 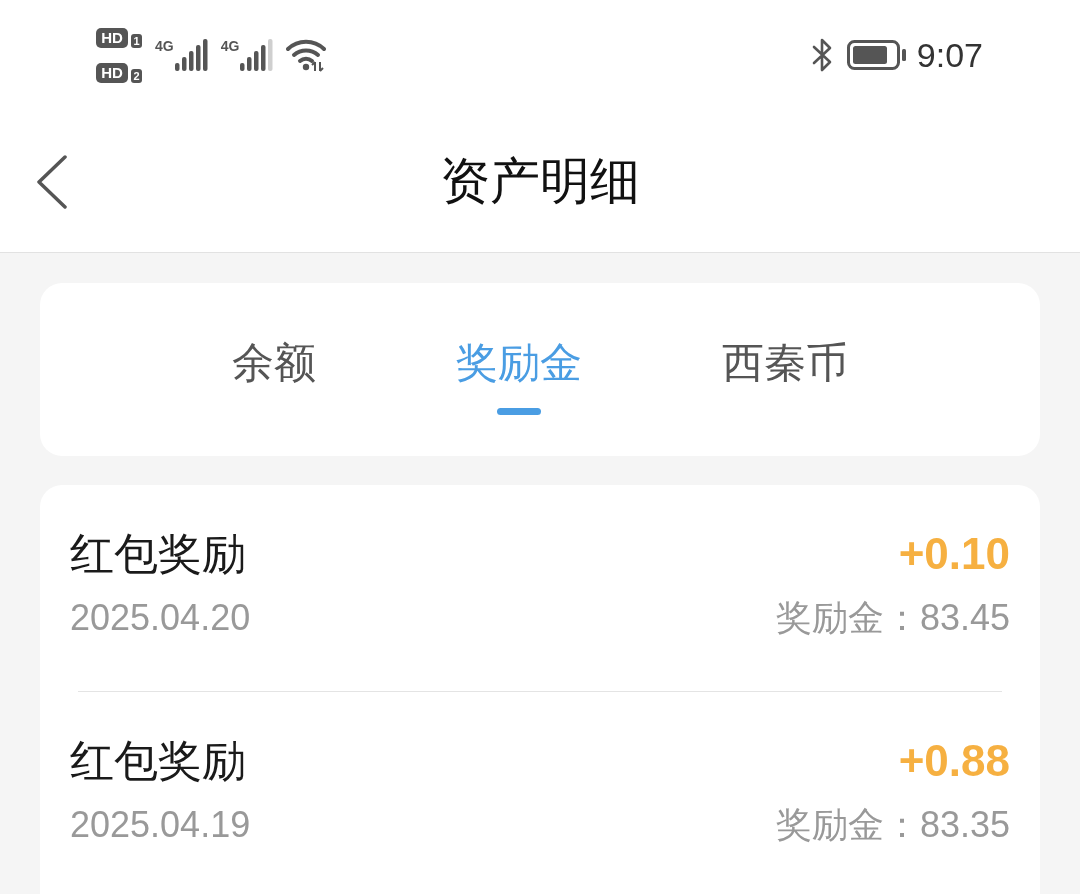 What do you see at coordinates (892, 618) in the screenshot?
I see `record-balance: 奖励金：83.45` at bounding box center [892, 618].